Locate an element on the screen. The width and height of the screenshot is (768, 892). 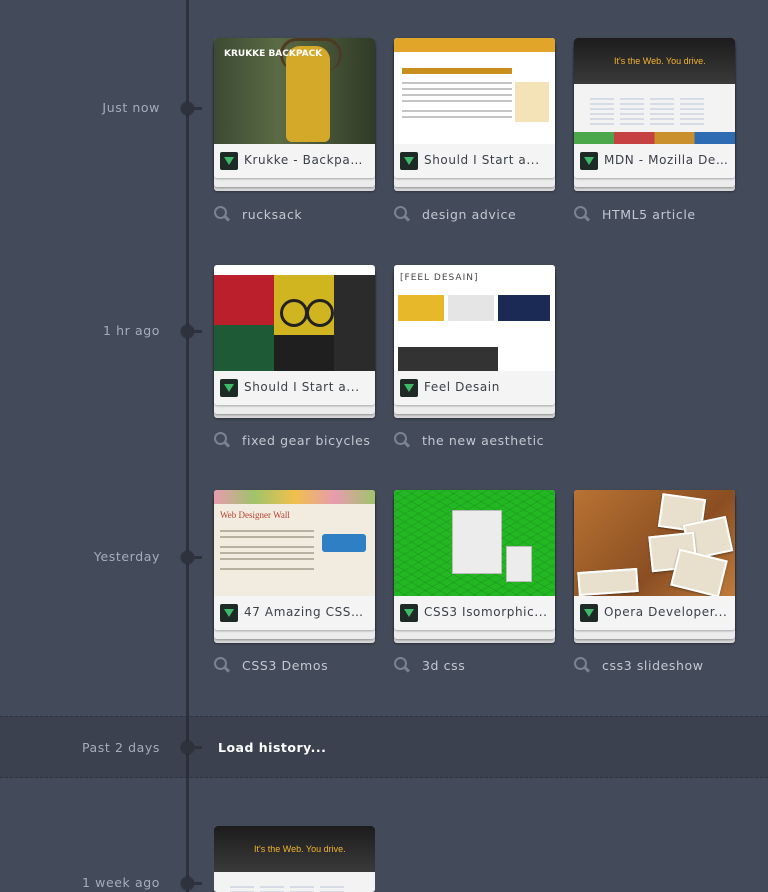
page-thumbnail: [FEEL DESAIN] is located at coordinates (474, 318).